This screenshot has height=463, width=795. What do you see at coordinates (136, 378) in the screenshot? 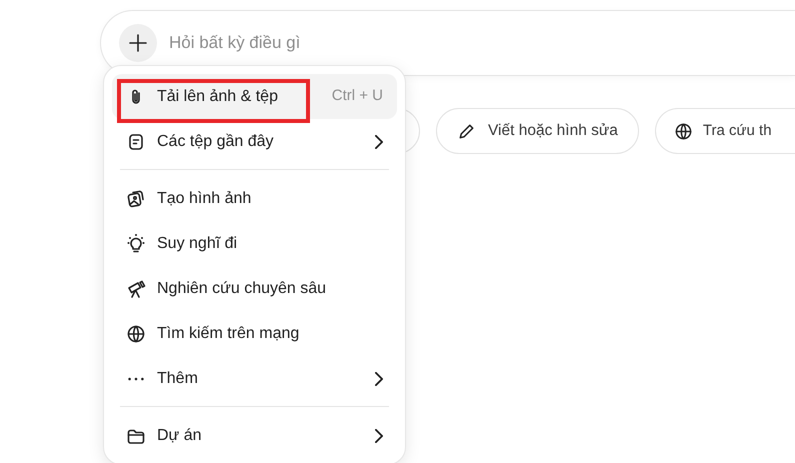
I see `dots-icon` at bounding box center [136, 378].